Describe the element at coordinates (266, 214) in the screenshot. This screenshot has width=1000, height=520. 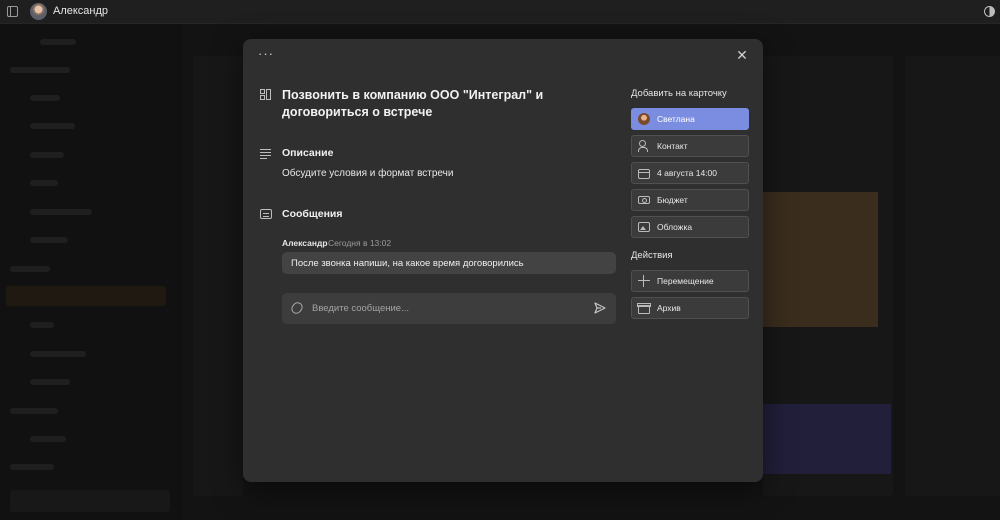
I see `messages-icon` at that location.